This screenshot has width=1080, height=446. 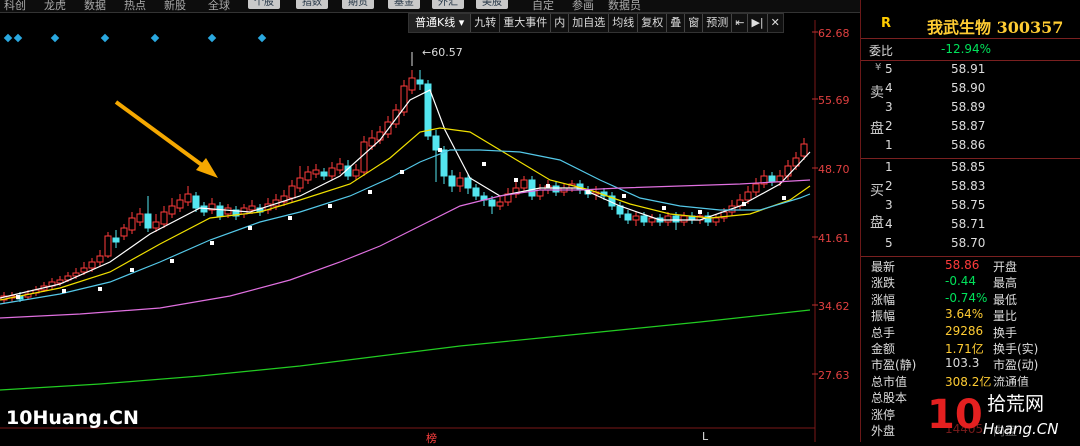 What do you see at coordinates (964, 349) in the screenshot?
I see `quote-value: 1.71亿` at bounding box center [964, 349].